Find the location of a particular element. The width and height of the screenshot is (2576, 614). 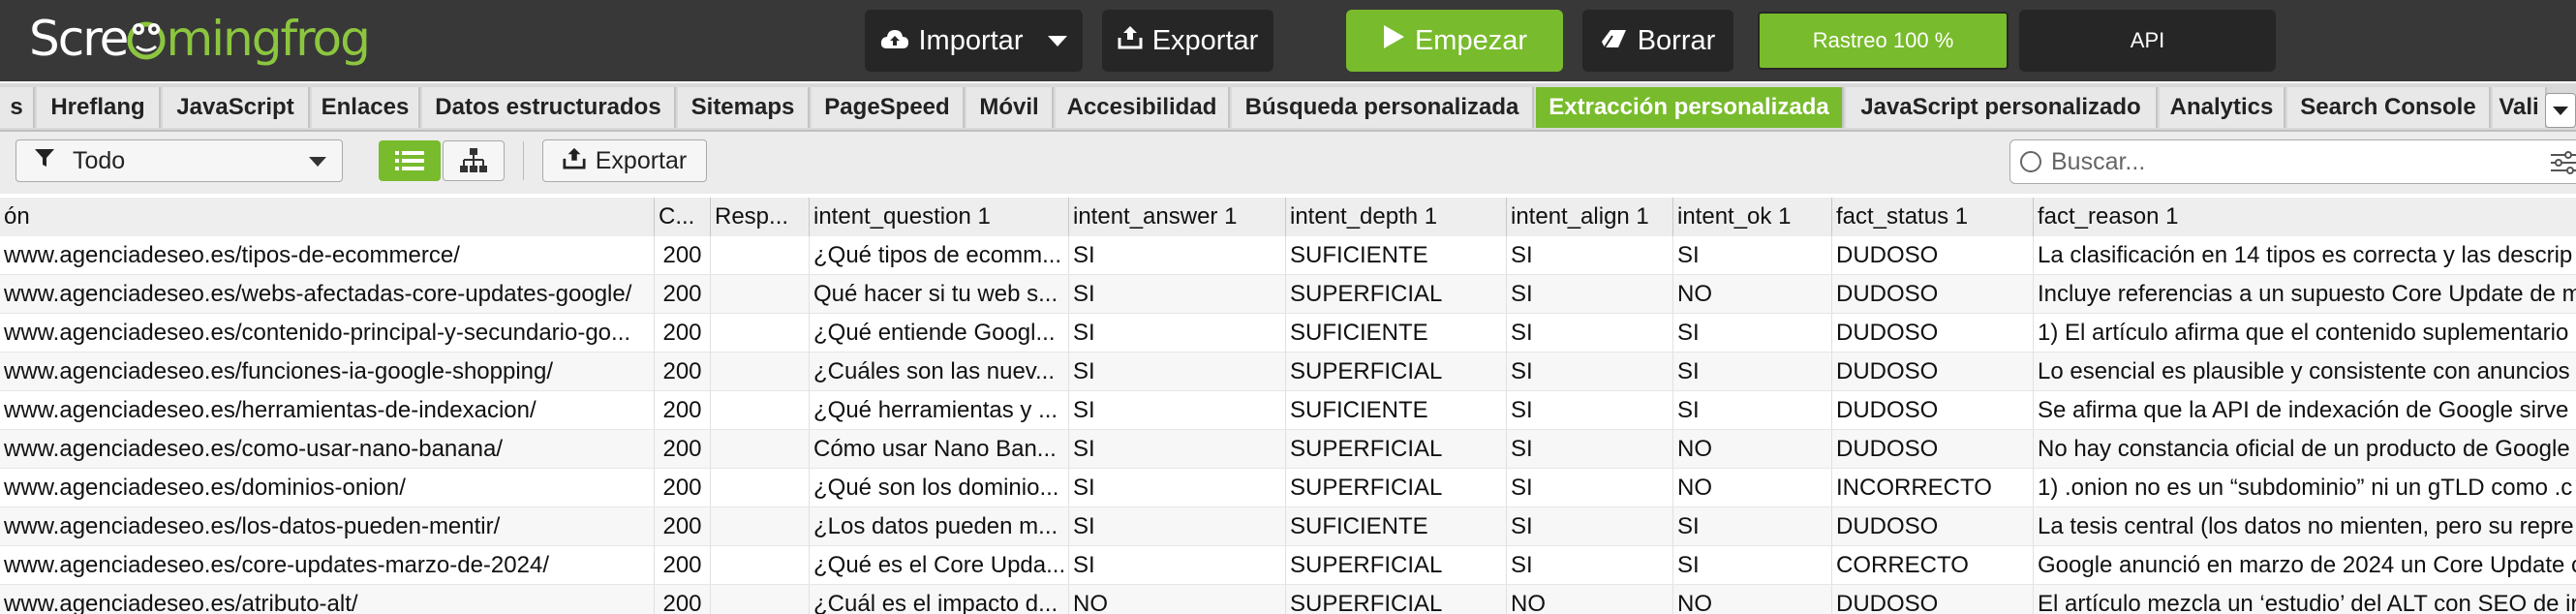

tab-label: PageSpeed is located at coordinates (887, 107).